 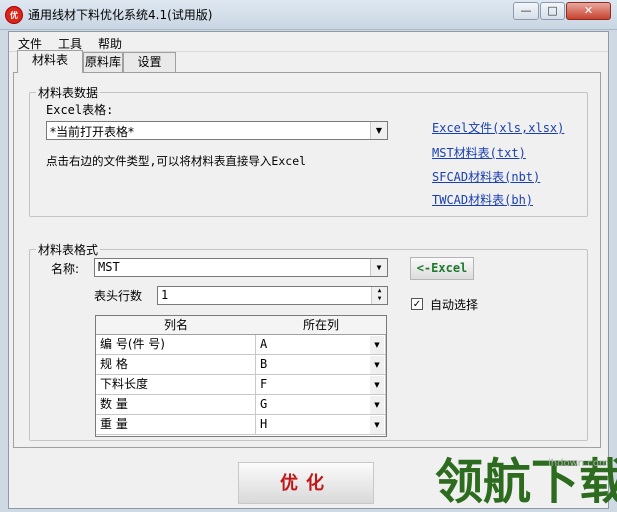 What do you see at coordinates (110, 43) in the screenshot?
I see `menu-help: 帮助` at bounding box center [110, 43].